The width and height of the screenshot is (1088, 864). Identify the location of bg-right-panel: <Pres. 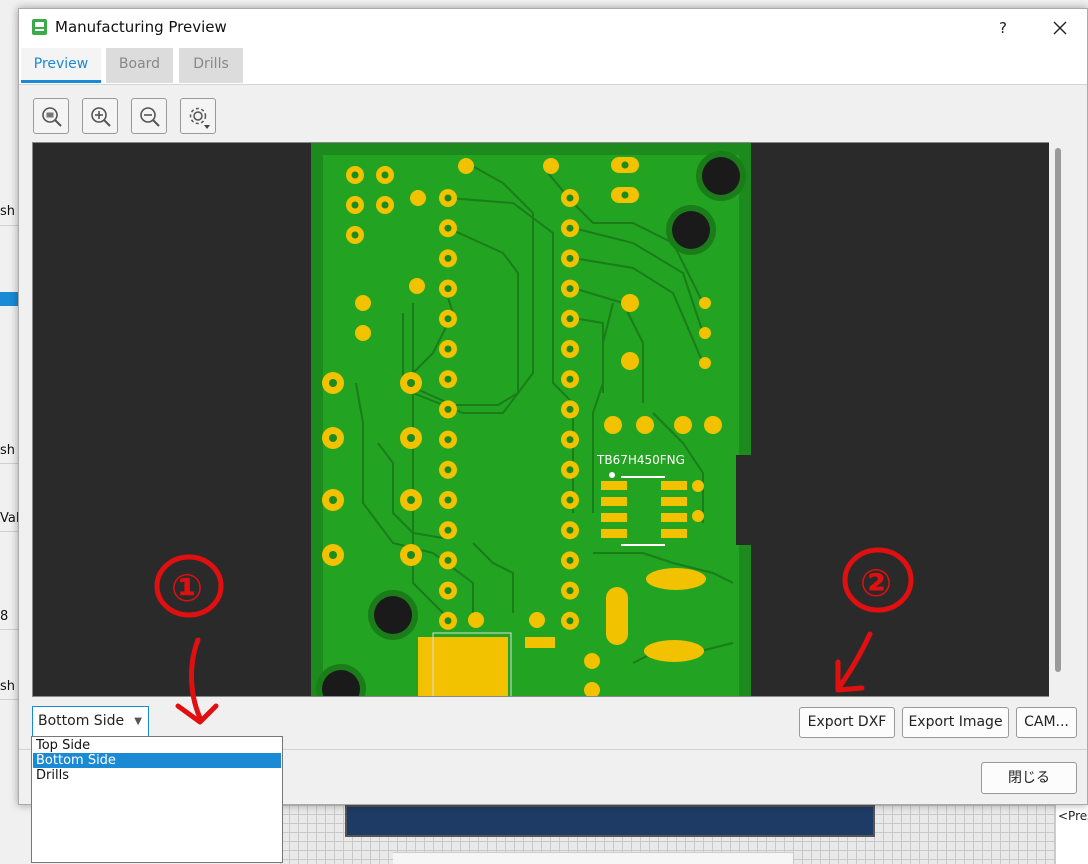
(1071, 834).